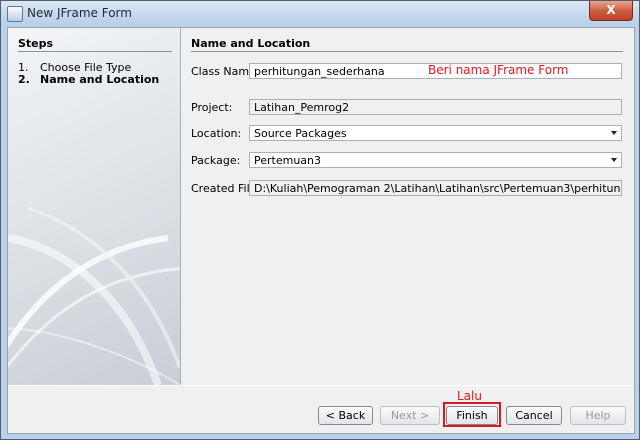  Describe the element at coordinates (15, 14) in the screenshot. I see `app-icon` at that location.